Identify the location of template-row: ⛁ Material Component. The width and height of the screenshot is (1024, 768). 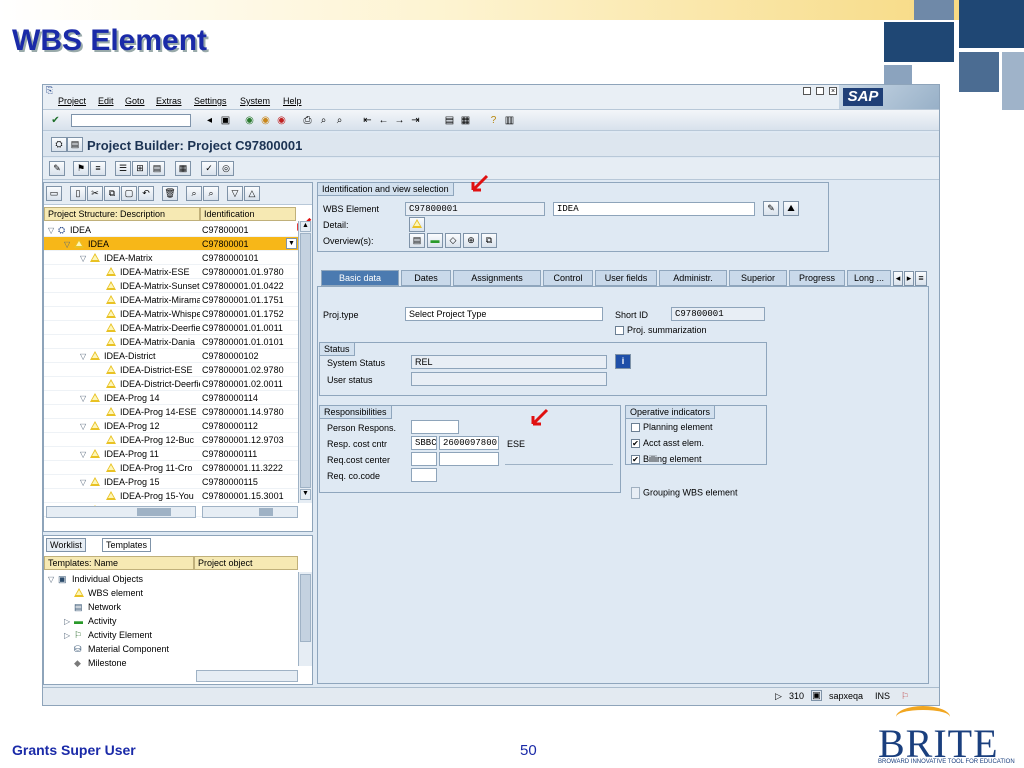
(171, 649).